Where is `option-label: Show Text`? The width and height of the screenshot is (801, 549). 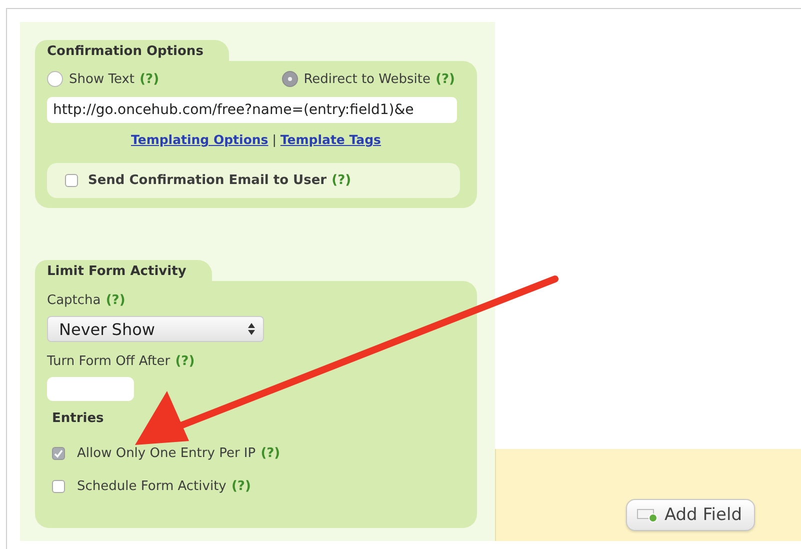 option-label: Show Text is located at coordinates (102, 79).